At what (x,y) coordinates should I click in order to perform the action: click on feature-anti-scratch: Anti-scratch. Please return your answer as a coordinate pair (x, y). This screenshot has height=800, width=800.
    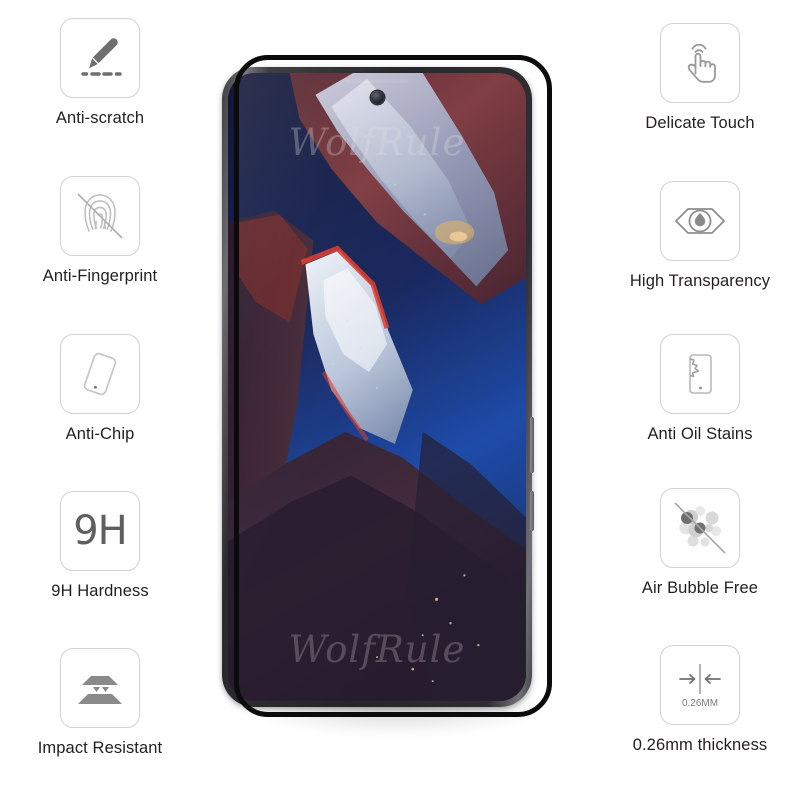
    Looking at the image, I should click on (100, 73).